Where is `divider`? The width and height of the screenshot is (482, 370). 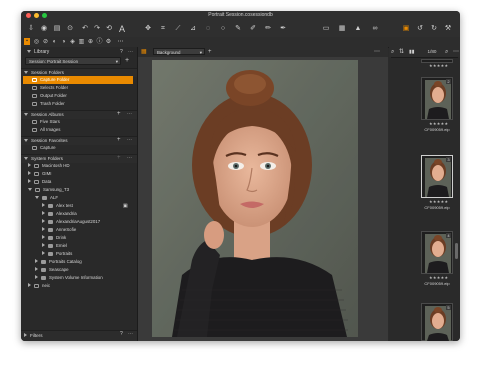 divider is located at coordinates (424, 57).